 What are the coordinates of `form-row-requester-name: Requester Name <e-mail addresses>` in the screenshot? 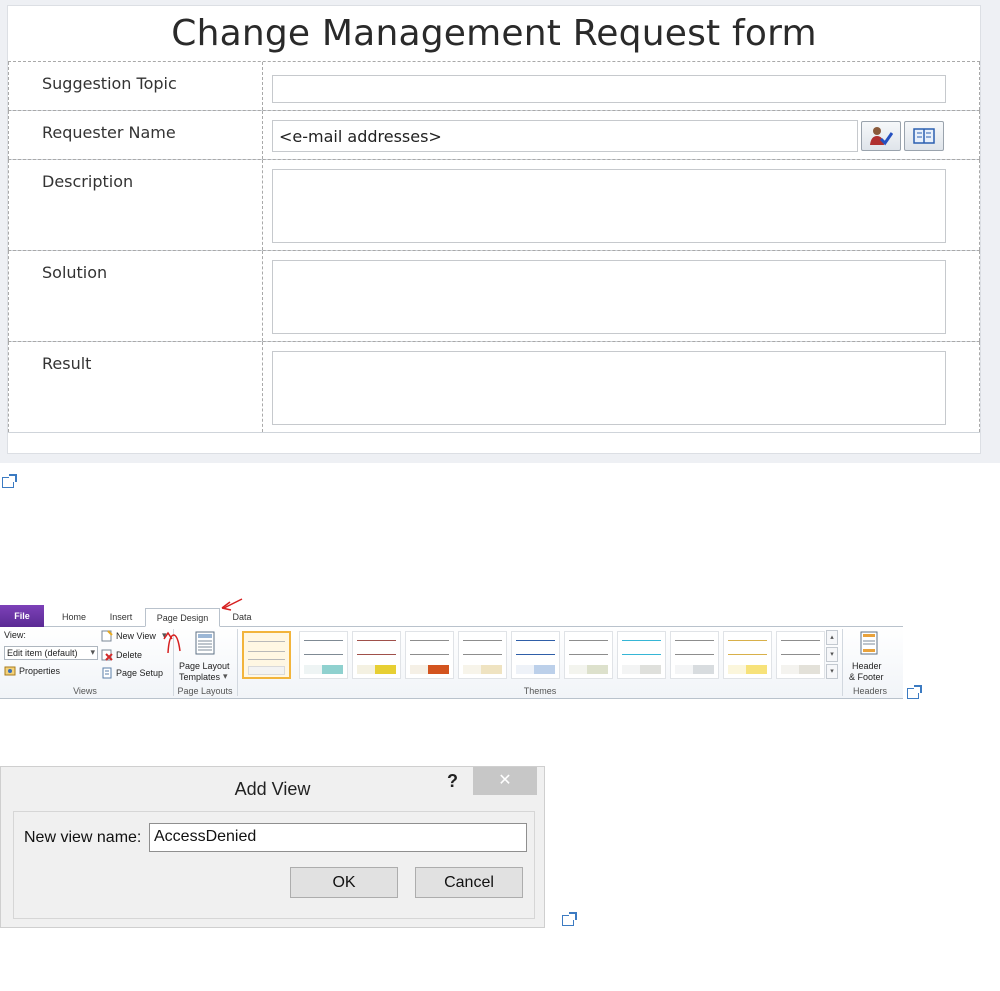 It's located at (494, 135).